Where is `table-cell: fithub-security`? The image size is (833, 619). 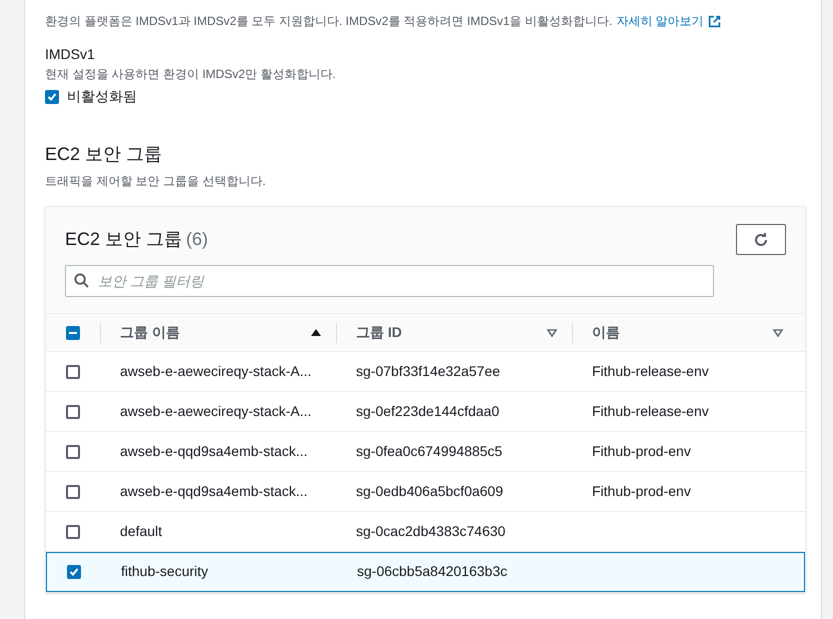
table-cell: fithub-security is located at coordinates (164, 571).